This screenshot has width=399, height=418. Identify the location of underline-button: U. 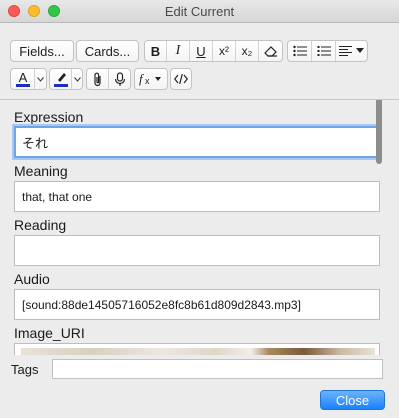
(201, 51).